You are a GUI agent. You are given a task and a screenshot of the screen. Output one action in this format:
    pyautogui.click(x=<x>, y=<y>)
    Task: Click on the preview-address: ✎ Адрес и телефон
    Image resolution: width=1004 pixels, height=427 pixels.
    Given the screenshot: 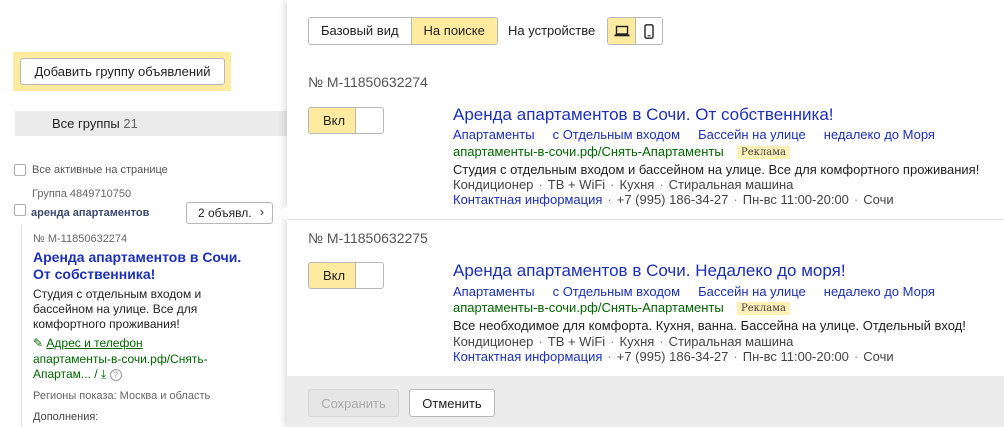 What is the action you would take?
    pyautogui.click(x=88, y=343)
    